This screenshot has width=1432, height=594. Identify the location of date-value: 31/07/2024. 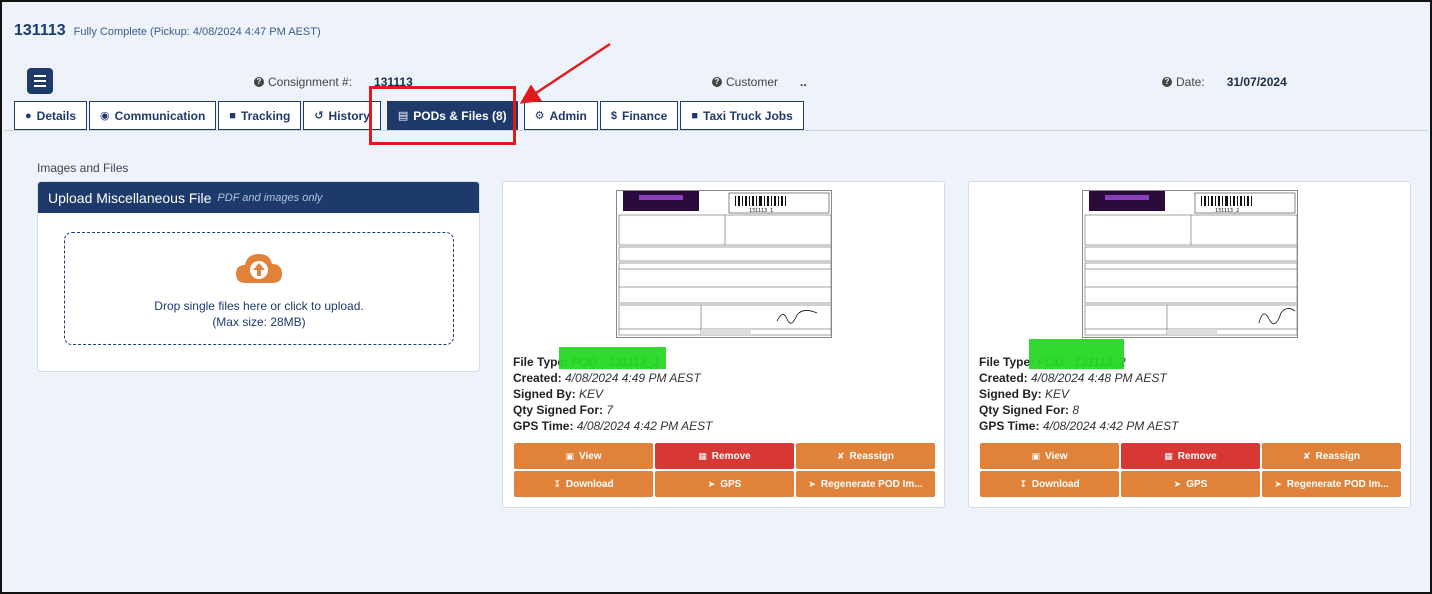
(1256, 82).